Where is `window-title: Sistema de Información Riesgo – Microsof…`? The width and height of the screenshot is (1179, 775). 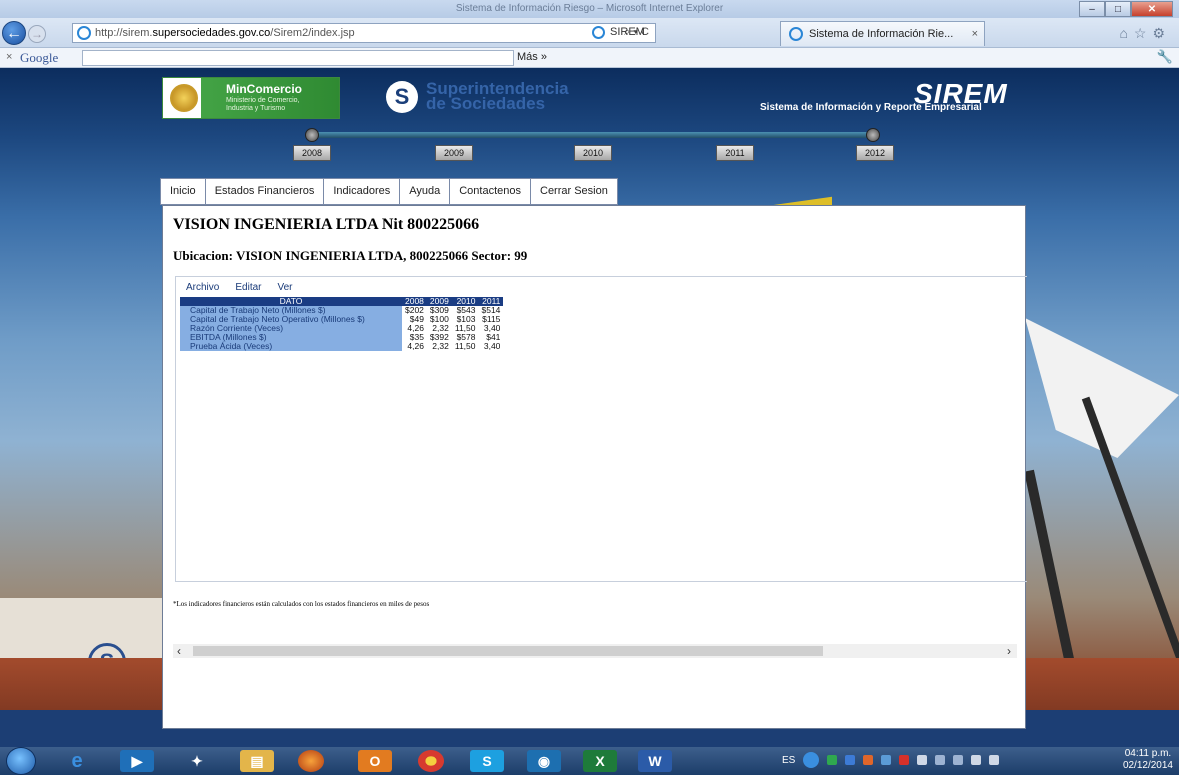
window-title: Sistema de Información Riesgo – Microsof… is located at coordinates (589, 8).